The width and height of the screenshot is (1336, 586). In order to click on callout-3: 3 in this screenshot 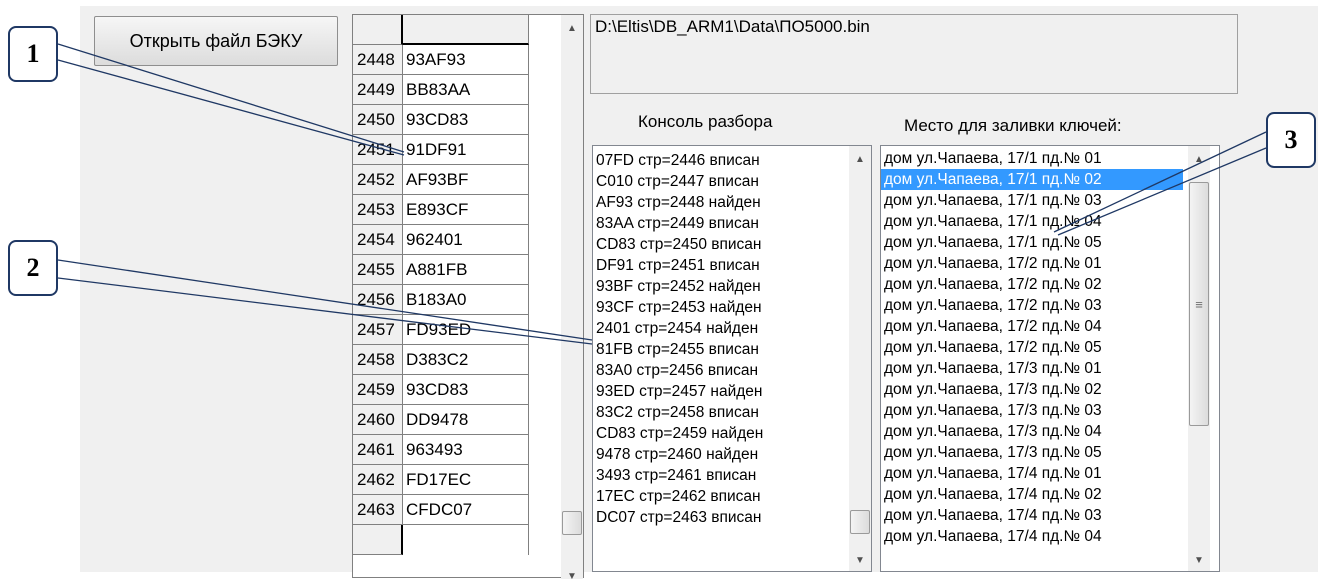, I will do `click(1291, 140)`.